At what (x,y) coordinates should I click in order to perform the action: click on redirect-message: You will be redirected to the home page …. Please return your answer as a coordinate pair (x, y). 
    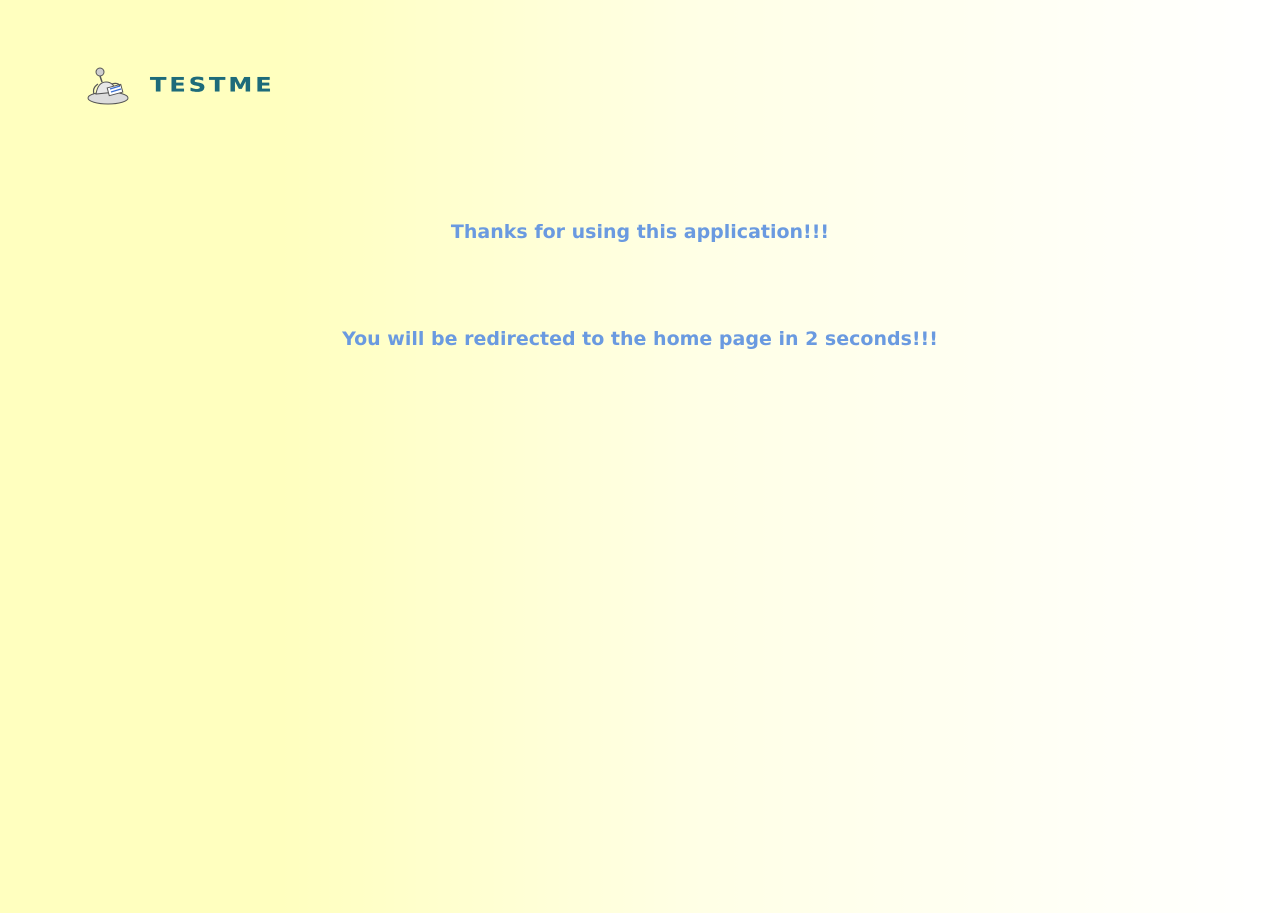
    Looking at the image, I should click on (640, 339).